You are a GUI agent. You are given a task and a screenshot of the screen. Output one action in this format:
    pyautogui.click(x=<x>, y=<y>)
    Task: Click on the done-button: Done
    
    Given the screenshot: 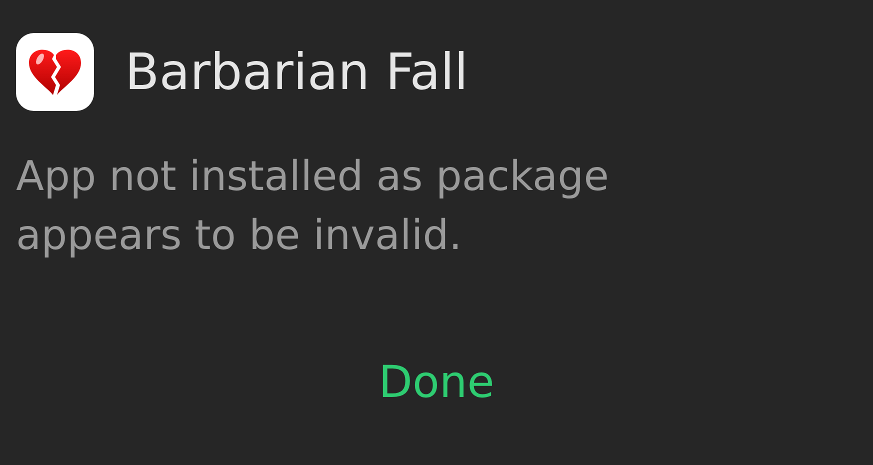 What is the action you would take?
    pyautogui.click(x=436, y=382)
    